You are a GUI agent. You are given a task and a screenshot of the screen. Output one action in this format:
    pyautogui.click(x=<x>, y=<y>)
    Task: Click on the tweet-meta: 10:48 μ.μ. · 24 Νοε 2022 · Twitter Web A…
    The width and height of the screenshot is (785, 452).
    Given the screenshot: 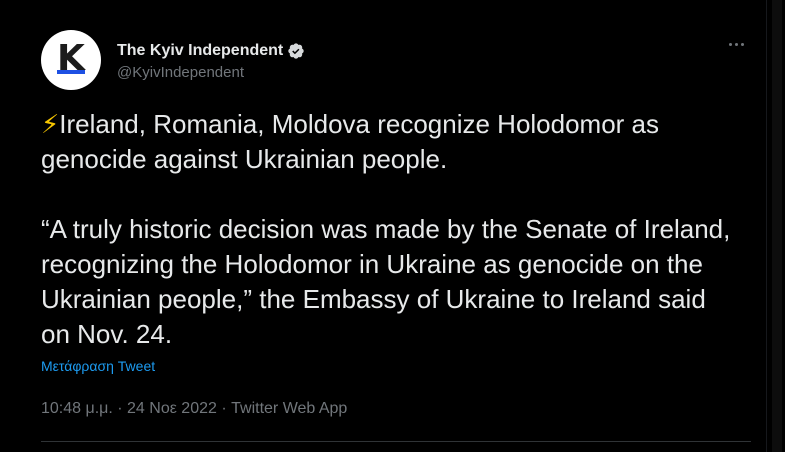 What is the action you would take?
    pyautogui.click(x=194, y=409)
    